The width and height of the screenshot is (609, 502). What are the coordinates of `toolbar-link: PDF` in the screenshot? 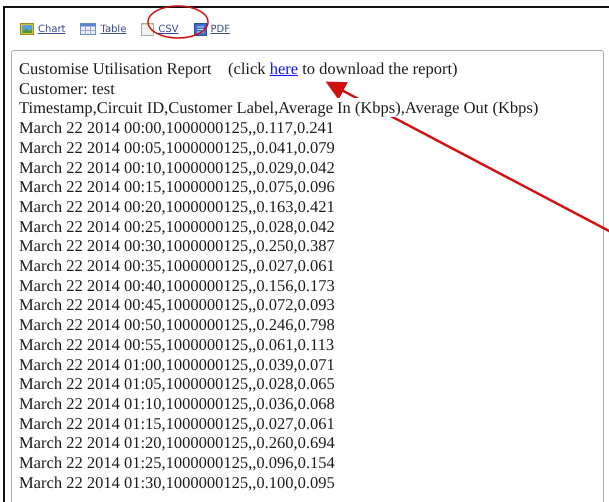 It's located at (212, 29).